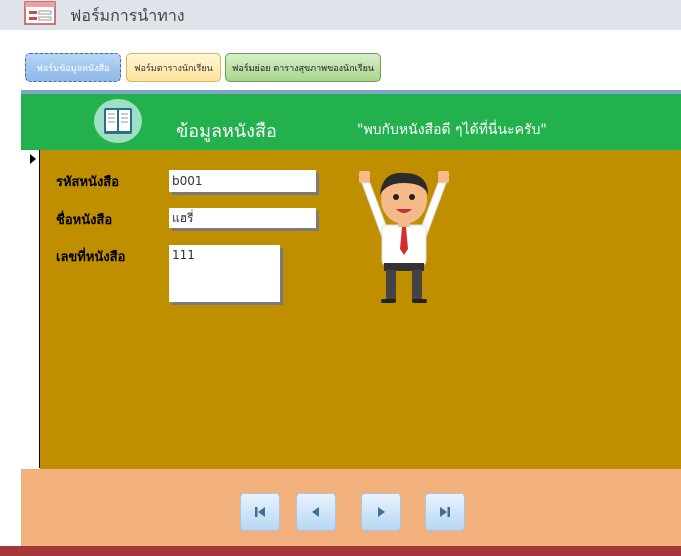  I want to click on last-record-icon, so click(445, 512).